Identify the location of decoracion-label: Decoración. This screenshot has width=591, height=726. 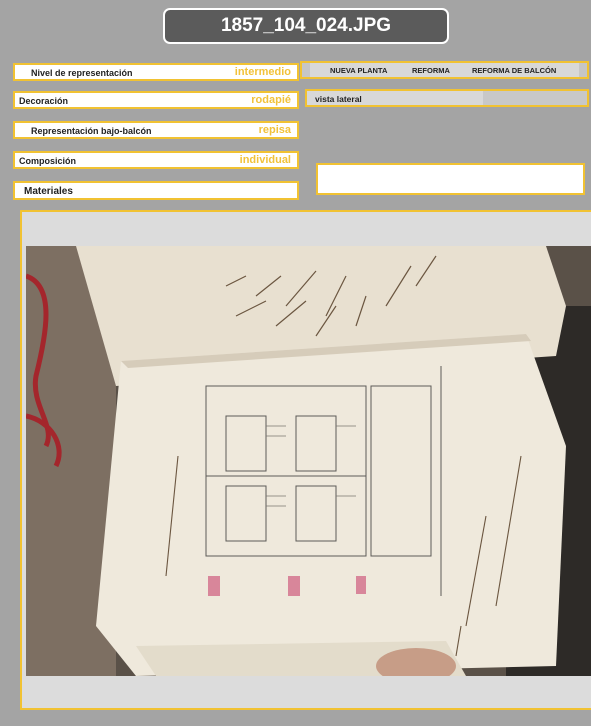
(44, 101).